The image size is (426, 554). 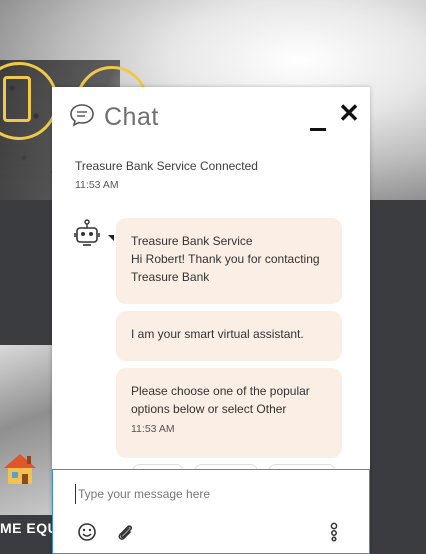 I want to click on paperclip-icon, so click(x=125, y=532).